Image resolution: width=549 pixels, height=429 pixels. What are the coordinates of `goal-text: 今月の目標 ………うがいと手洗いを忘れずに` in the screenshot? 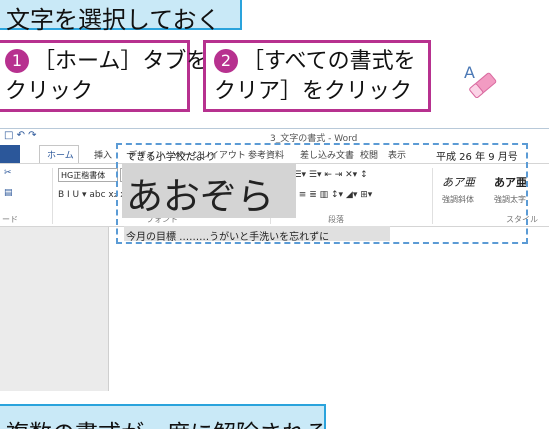 It's located at (228, 237).